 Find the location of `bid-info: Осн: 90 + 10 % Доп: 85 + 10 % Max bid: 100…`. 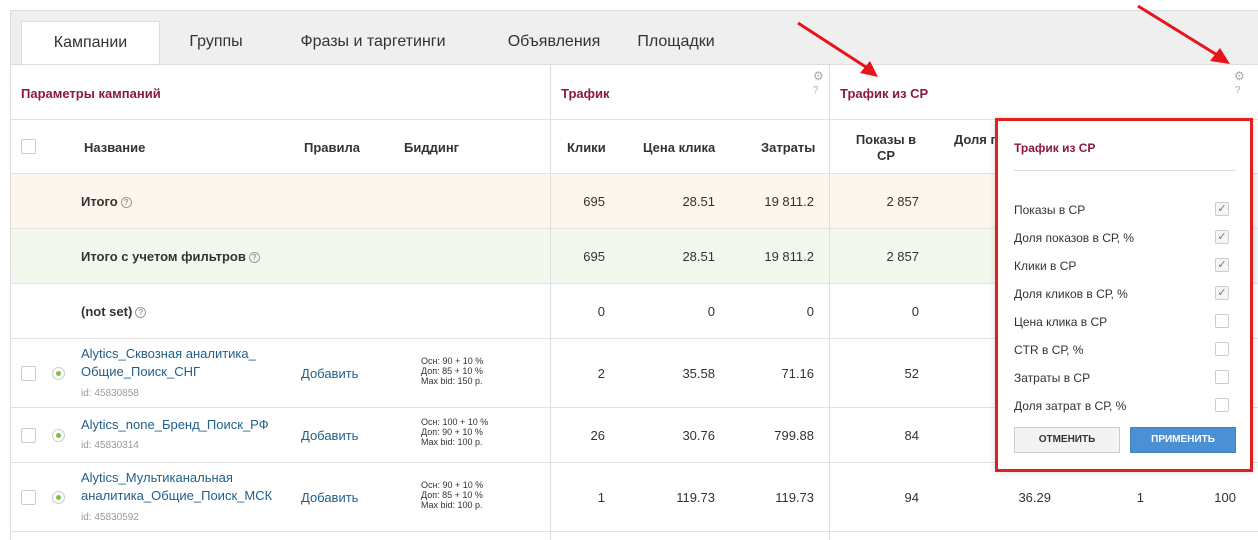

bid-info: Осн: 90 + 10 % Доп: 85 + 10 % Max bid: 100… is located at coordinates (452, 495).